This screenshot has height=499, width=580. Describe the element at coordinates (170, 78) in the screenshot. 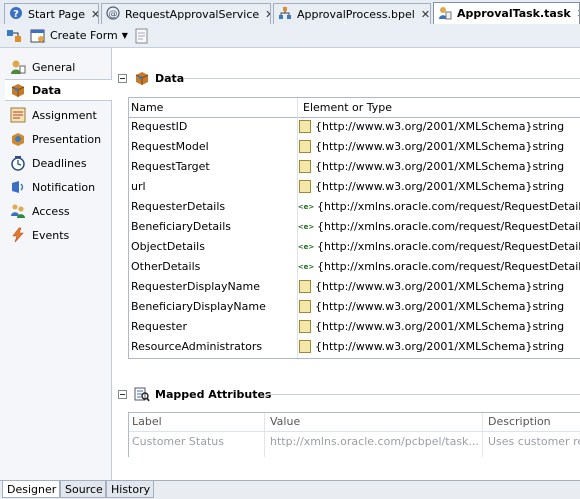

I see `data-section-title: Data` at that location.